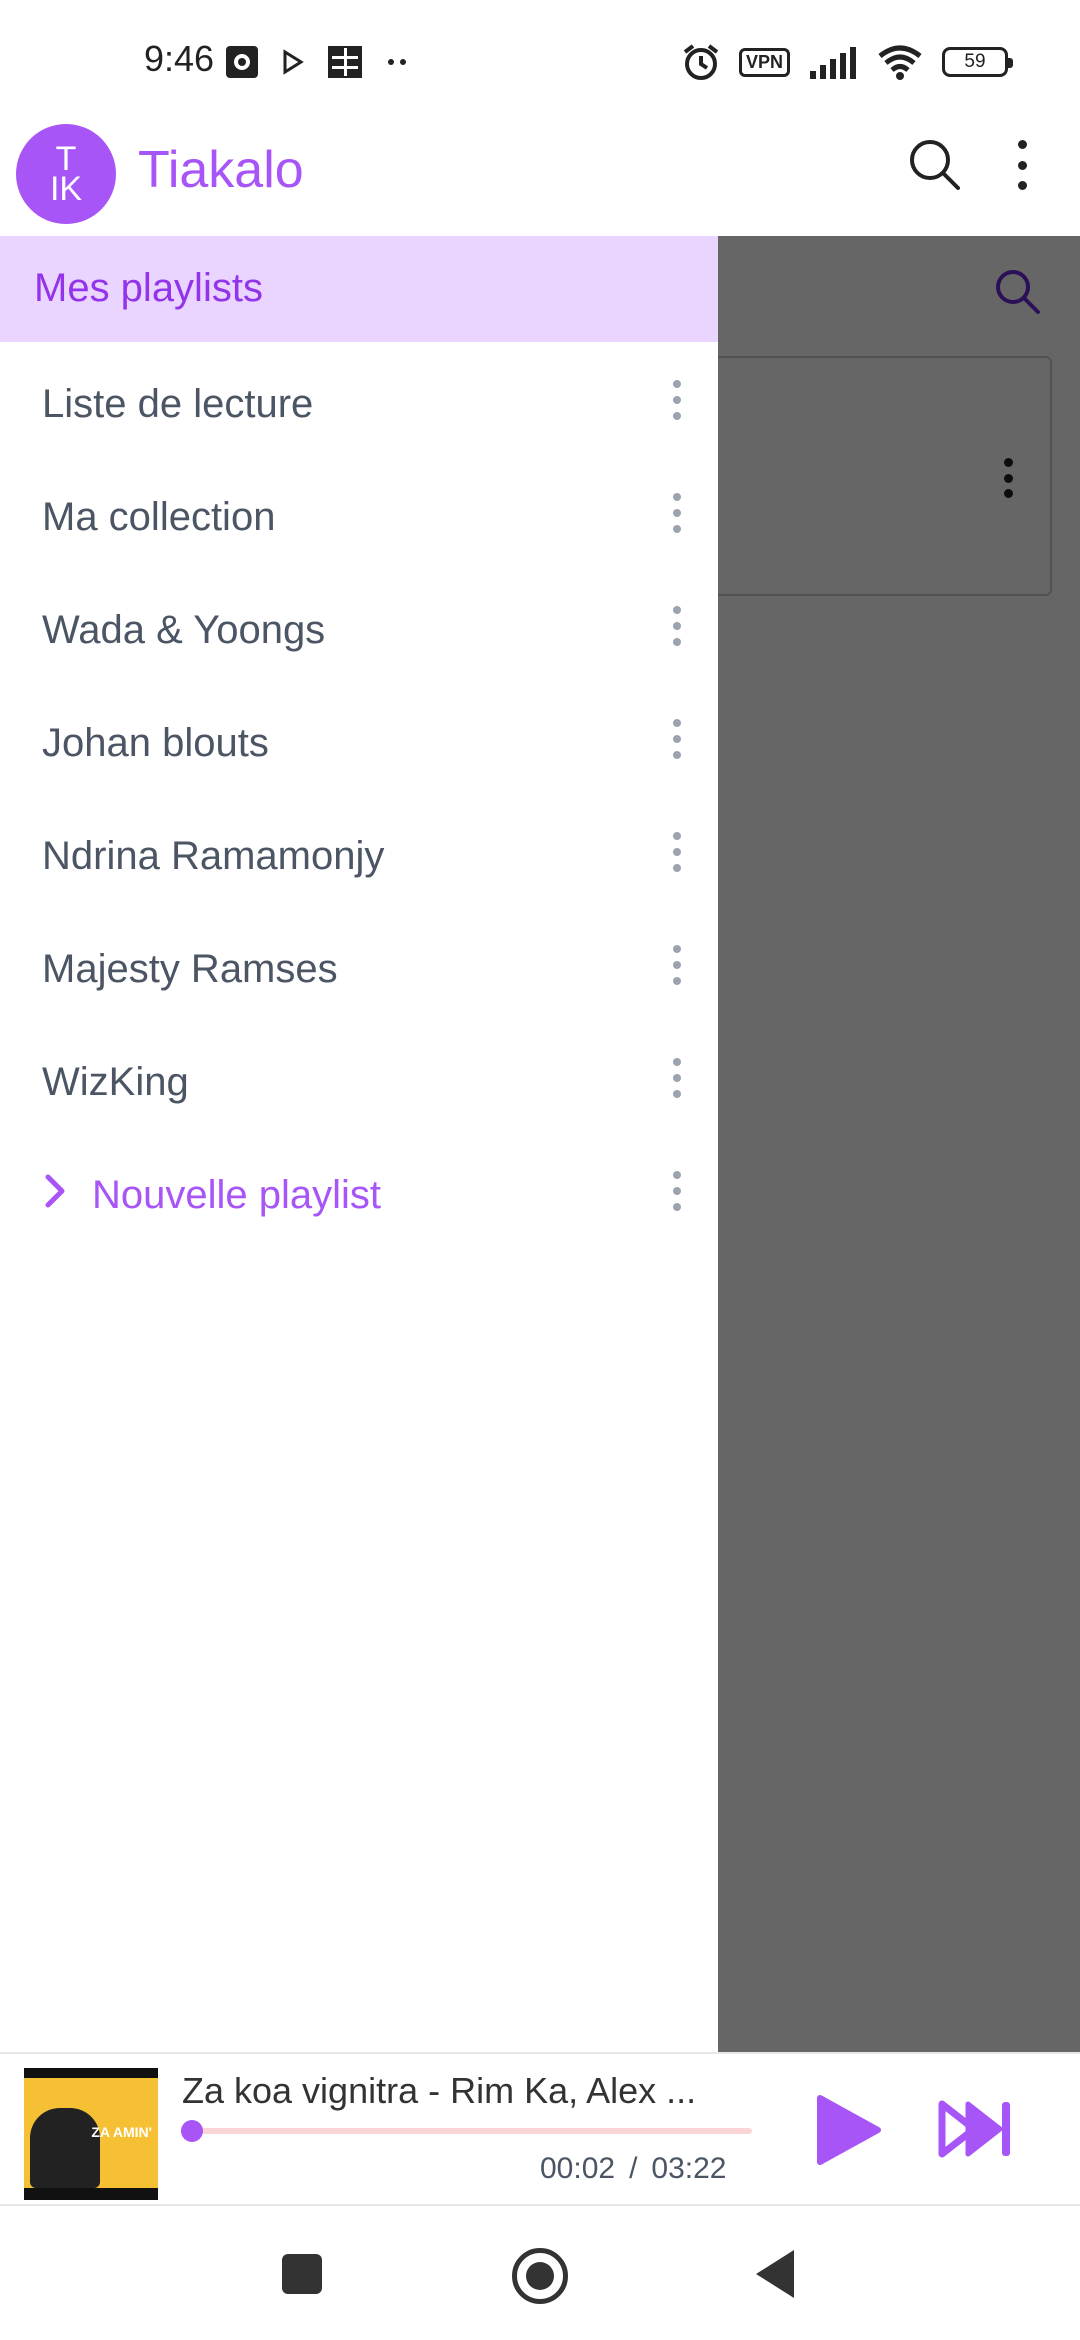 This screenshot has width=1080, height=2340. Describe the element at coordinates (540, 60) in the screenshot. I see `status-bar: 9:46 VPN 59` at that location.